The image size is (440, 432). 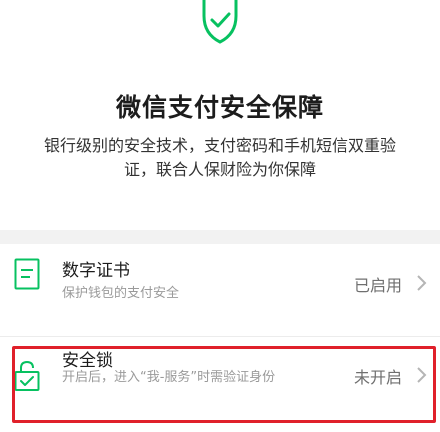 What do you see at coordinates (27, 274) in the screenshot?
I see `certificate-icon` at bounding box center [27, 274].